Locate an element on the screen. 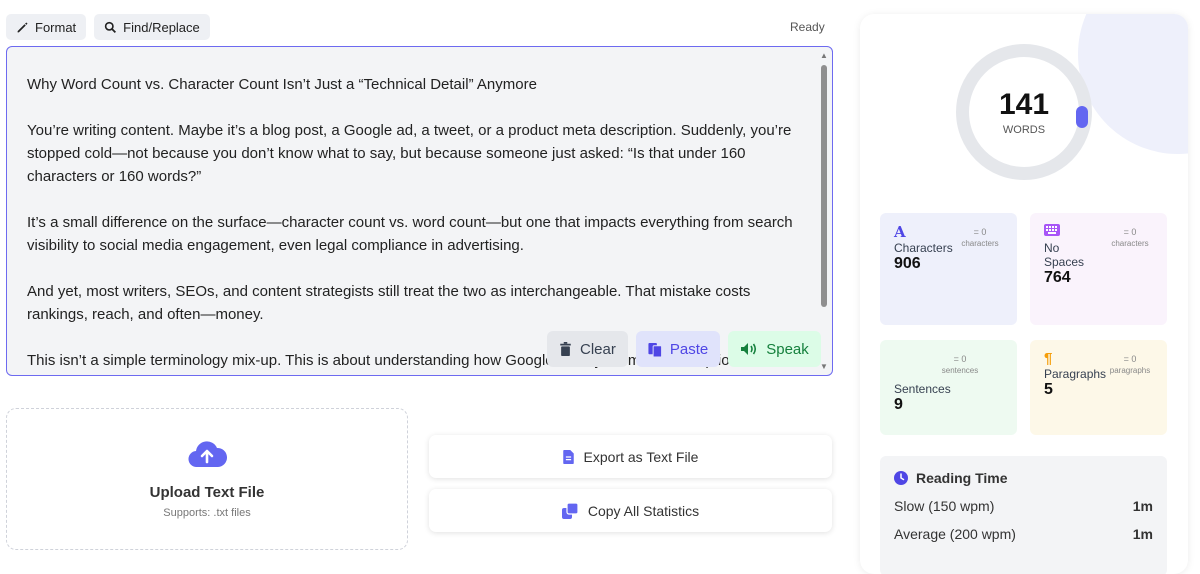 The height and width of the screenshot is (574, 1200). find-replace-button: Find/Replace is located at coordinates (152, 27).